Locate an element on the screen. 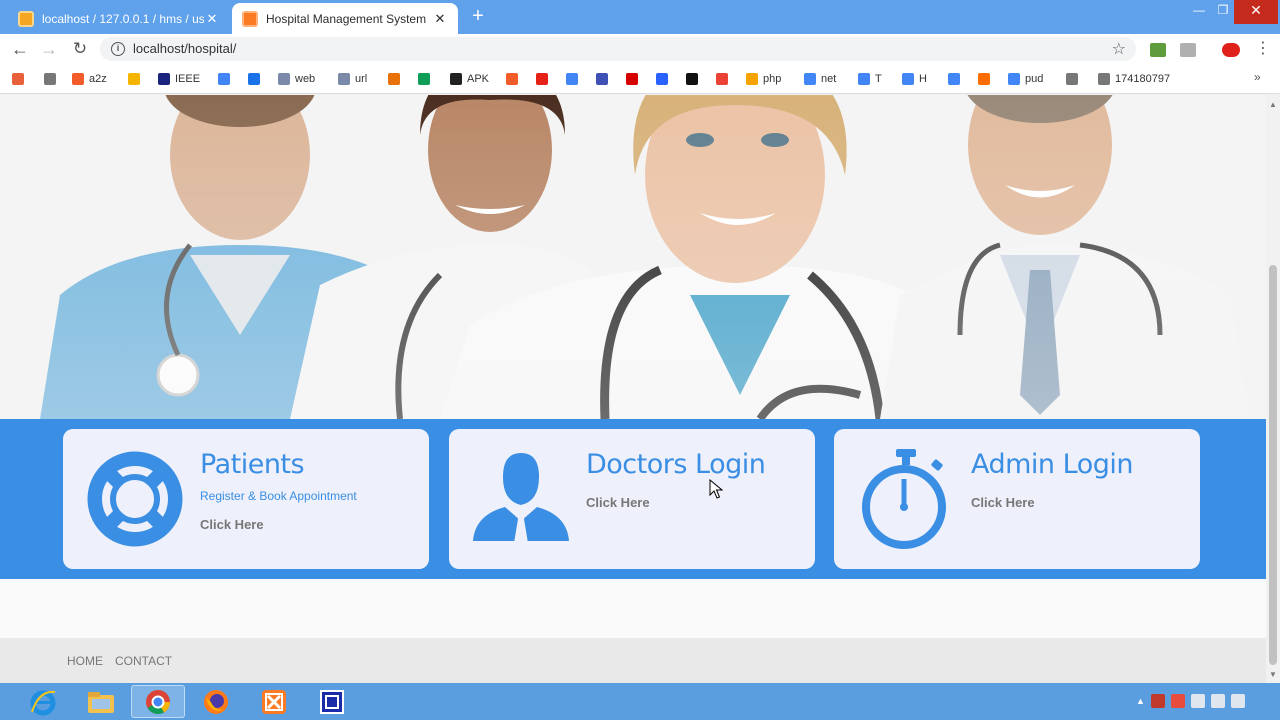  admin-click-here-link: Click Here is located at coordinates (1003, 502).